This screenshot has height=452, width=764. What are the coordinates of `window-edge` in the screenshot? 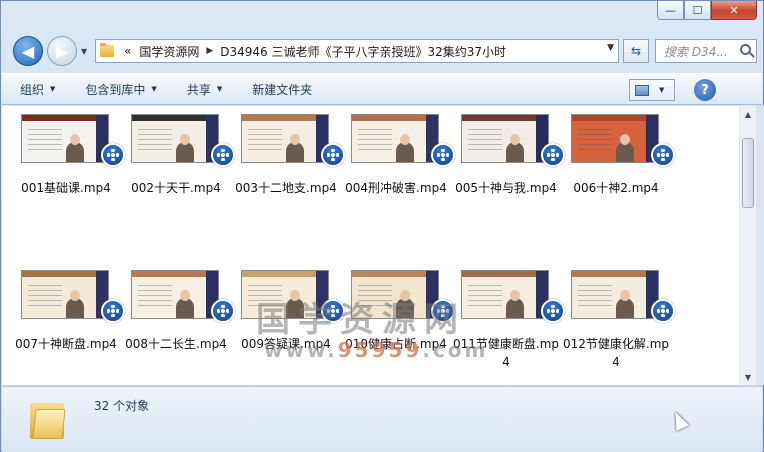 It's located at (760, 245).